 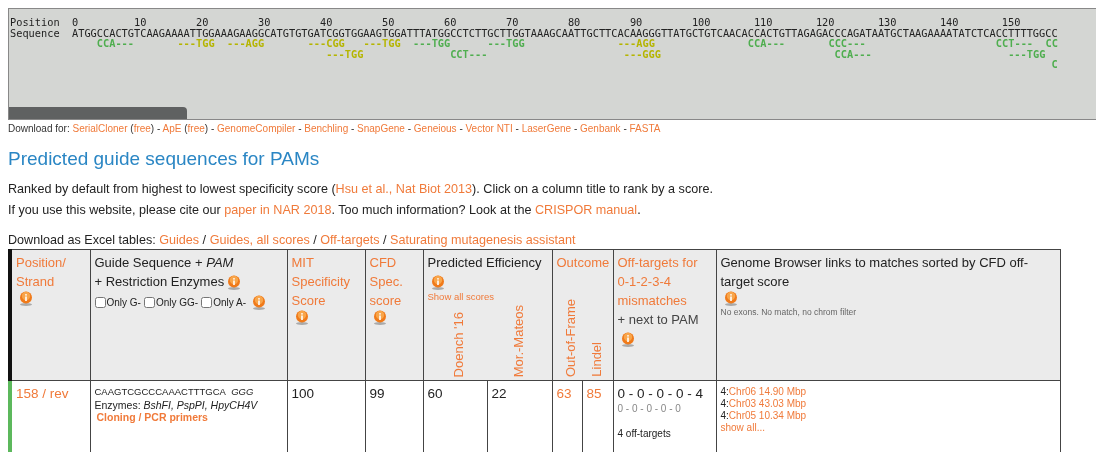 I want to click on subcolumn-title: Lindel, so click(x=595, y=359).